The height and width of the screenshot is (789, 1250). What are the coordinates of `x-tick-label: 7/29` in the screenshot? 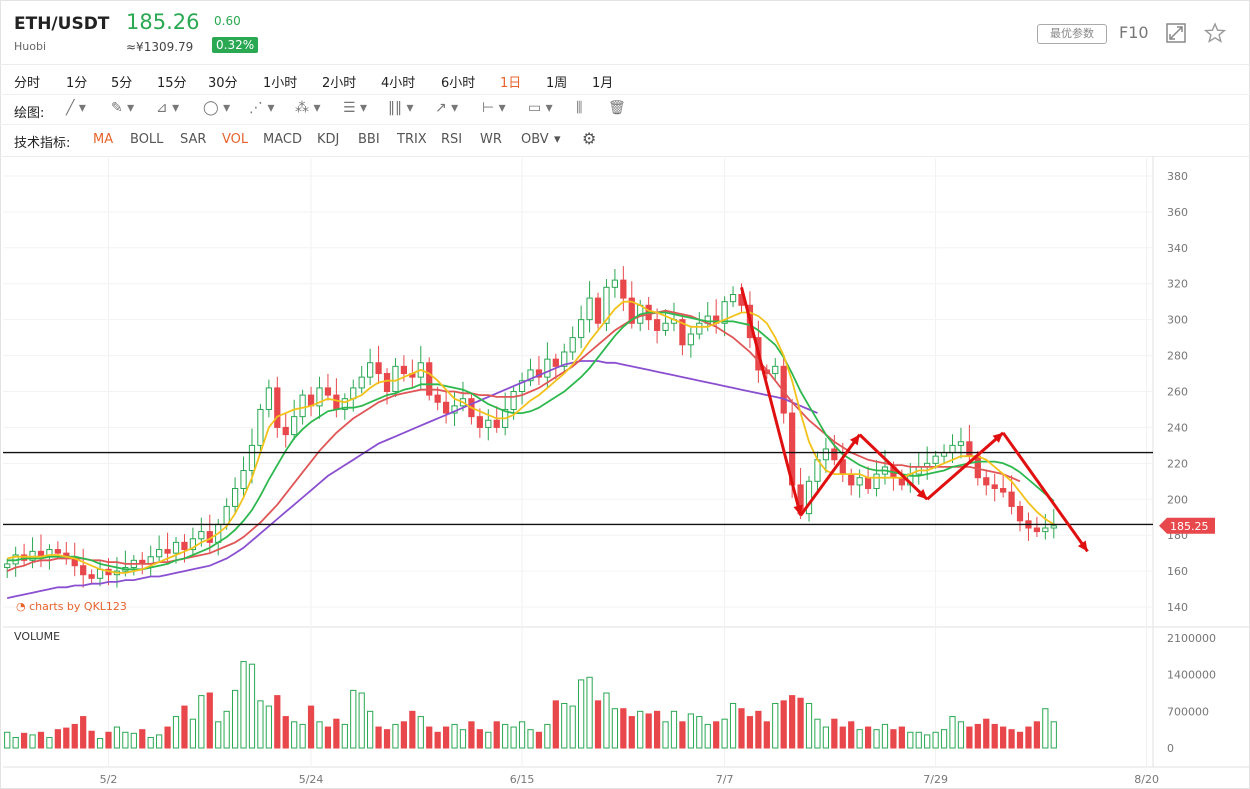 It's located at (935, 779).